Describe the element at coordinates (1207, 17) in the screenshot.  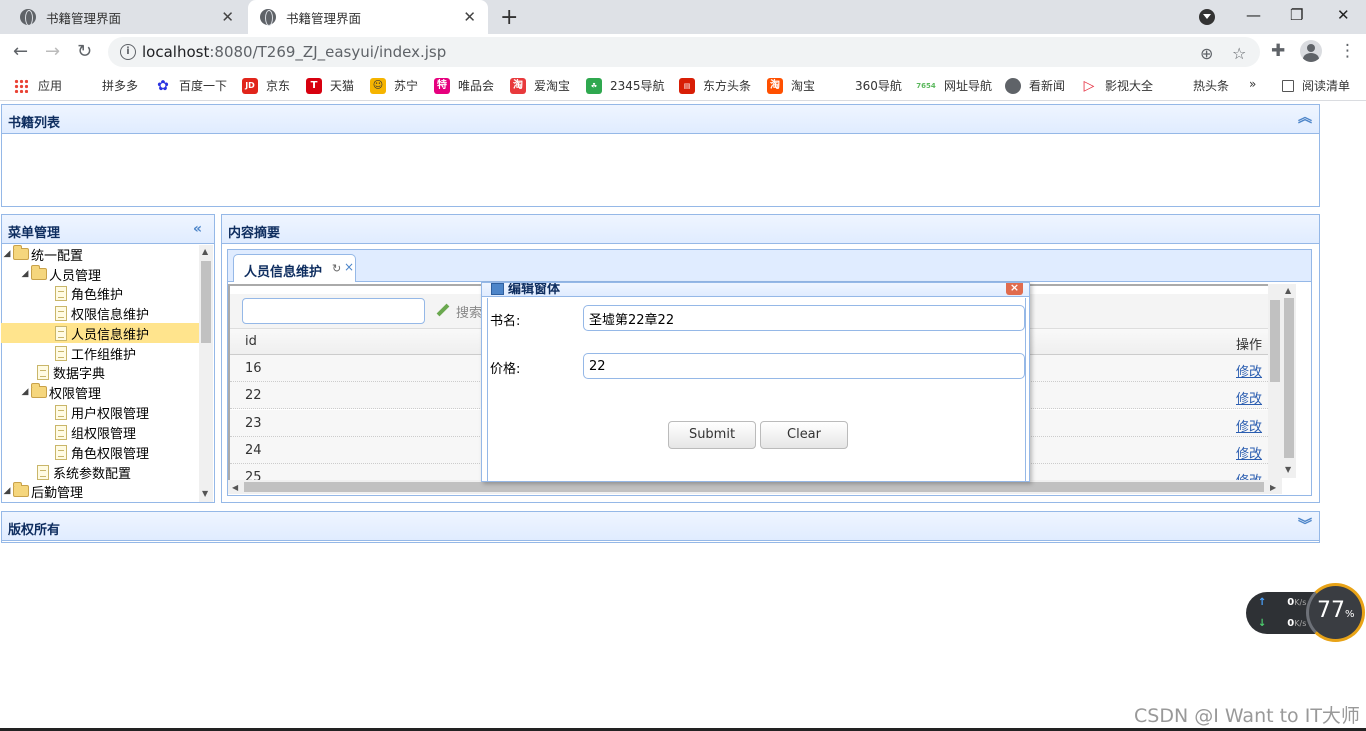
I see `tab-search-icon` at that location.